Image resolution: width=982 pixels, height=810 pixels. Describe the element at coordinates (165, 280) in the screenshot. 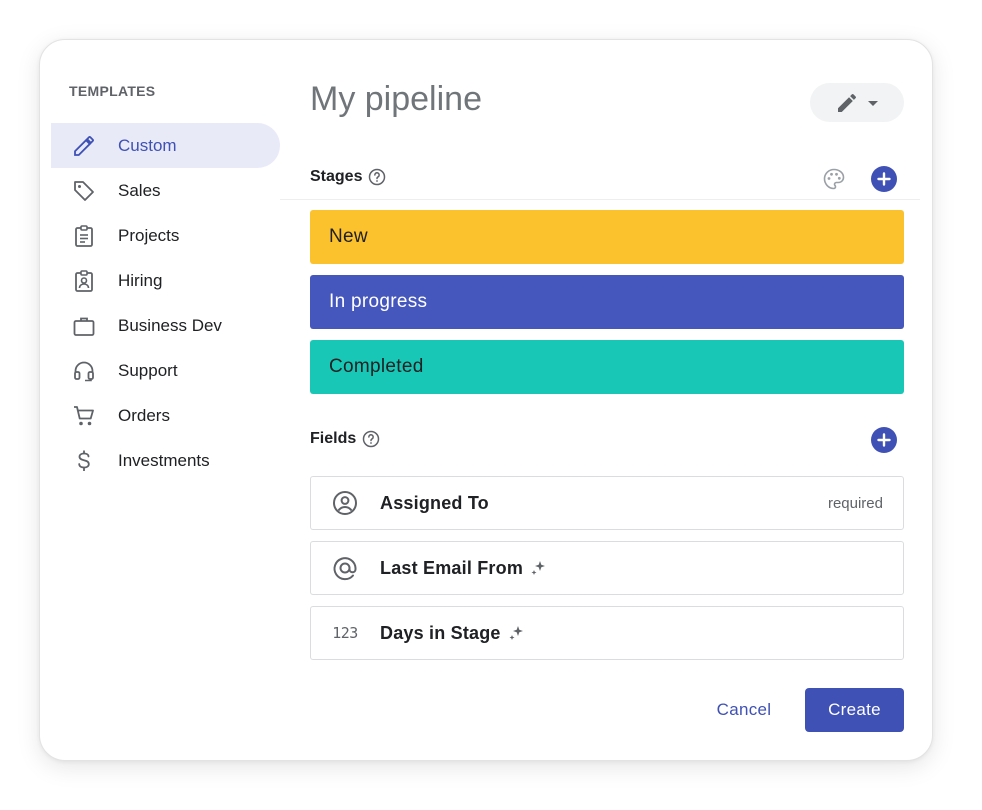

I see `sidebar-item-hiring: Hiring` at that location.